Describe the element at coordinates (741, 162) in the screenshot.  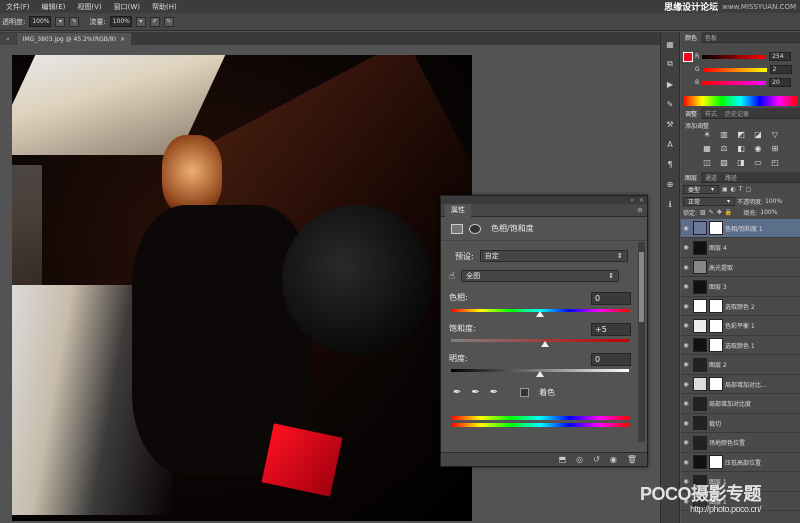
I see `threshold-icon: ◨` at that location.